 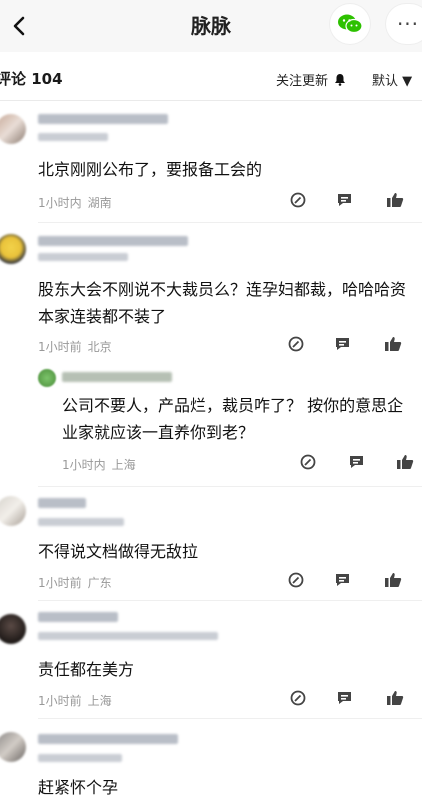 I want to click on comment-location: 北京, so click(x=99, y=347).